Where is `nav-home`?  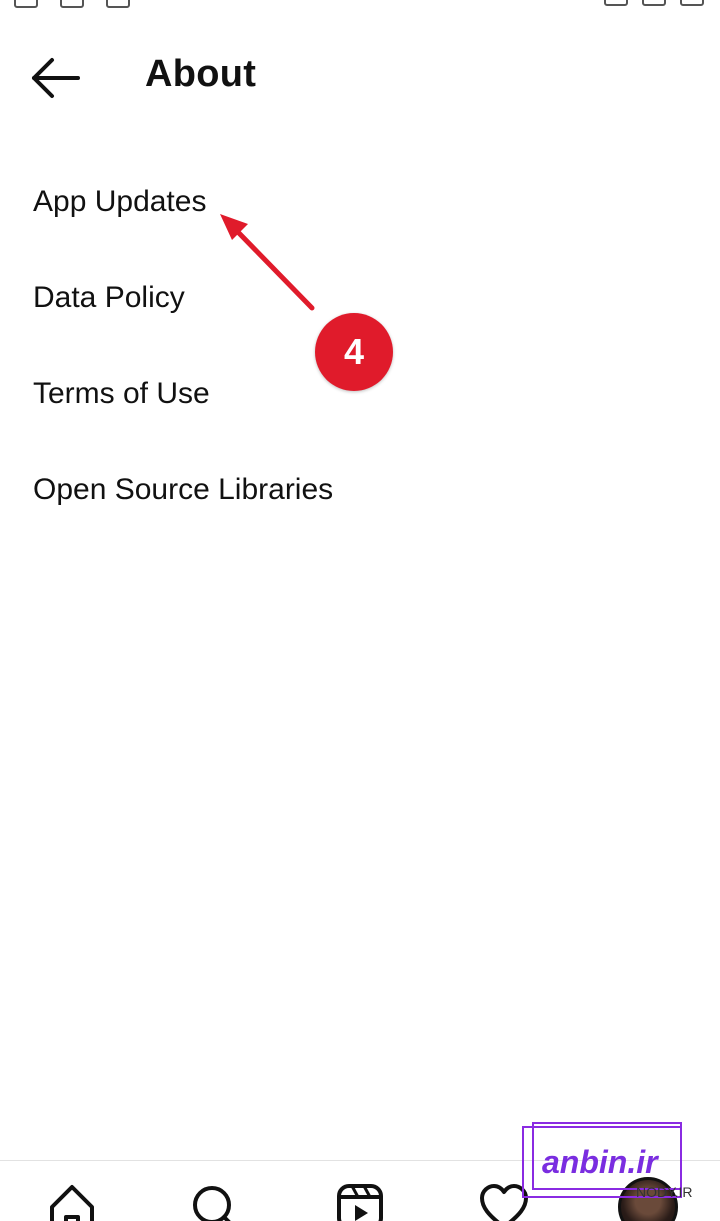 nav-home is located at coordinates (72, 1201).